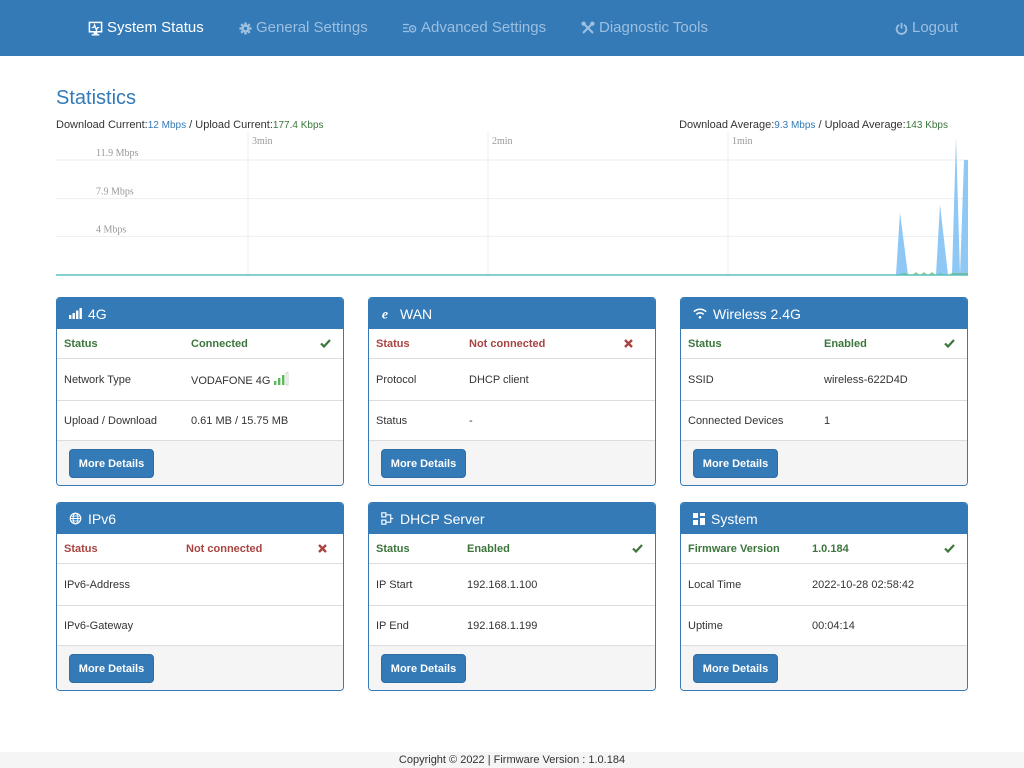 This screenshot has height=768, width=1024. Describe the element at coordinates (117, 153) in the screenshot. I see `y-tick-label: 11.9 Mbps` at that location.